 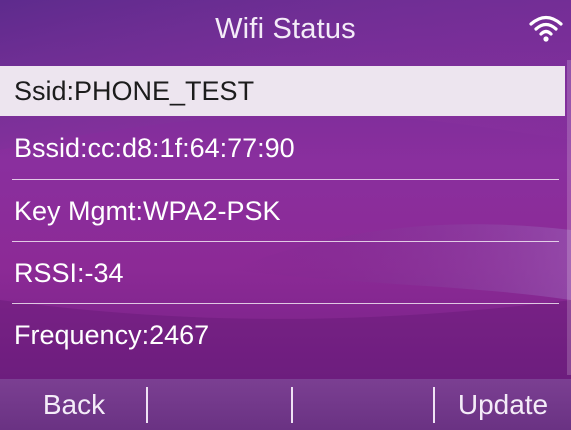 I want to click on page-title: Wifi Status, so click(x=285, y=28).